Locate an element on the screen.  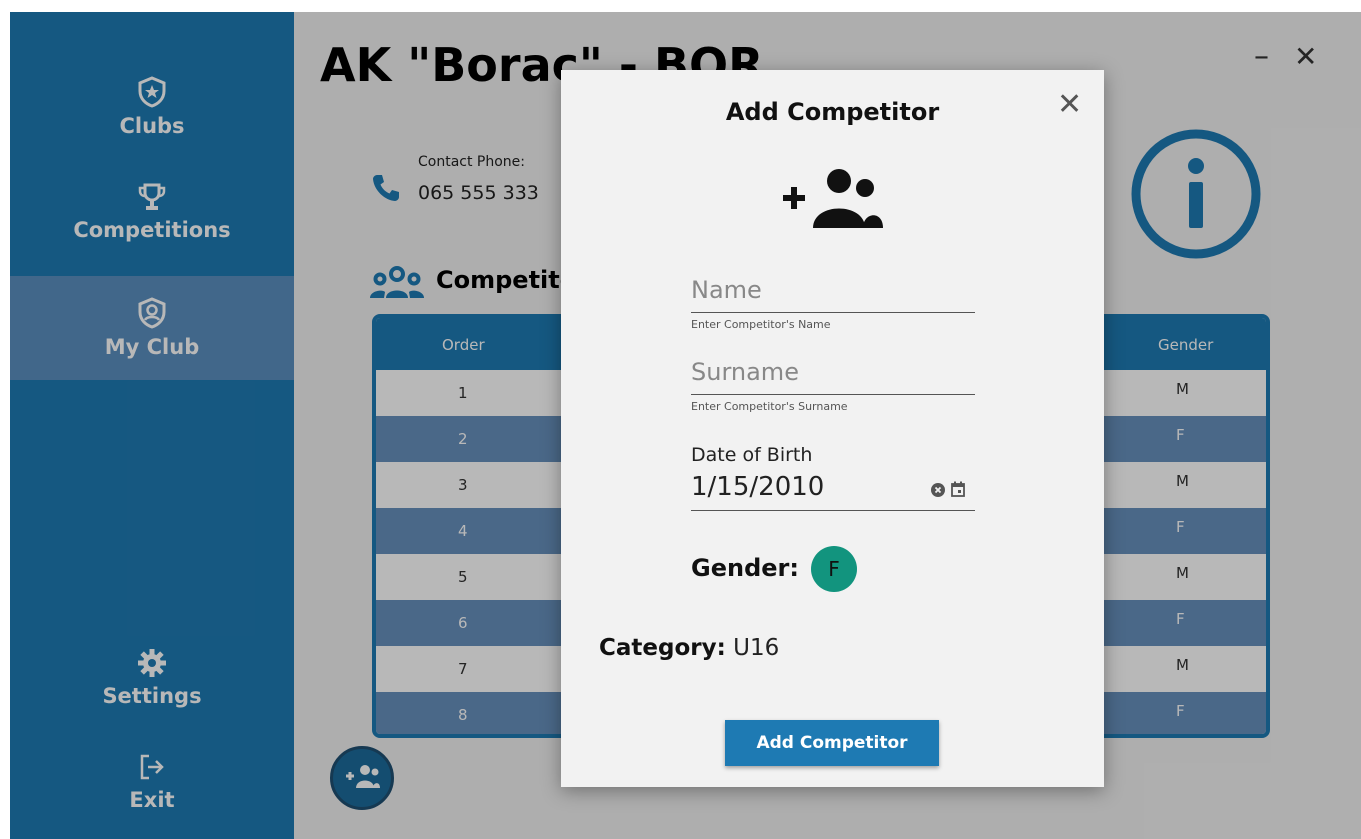
name-field: Name Enter Competitor's Name is located at coordinates (833, 303).